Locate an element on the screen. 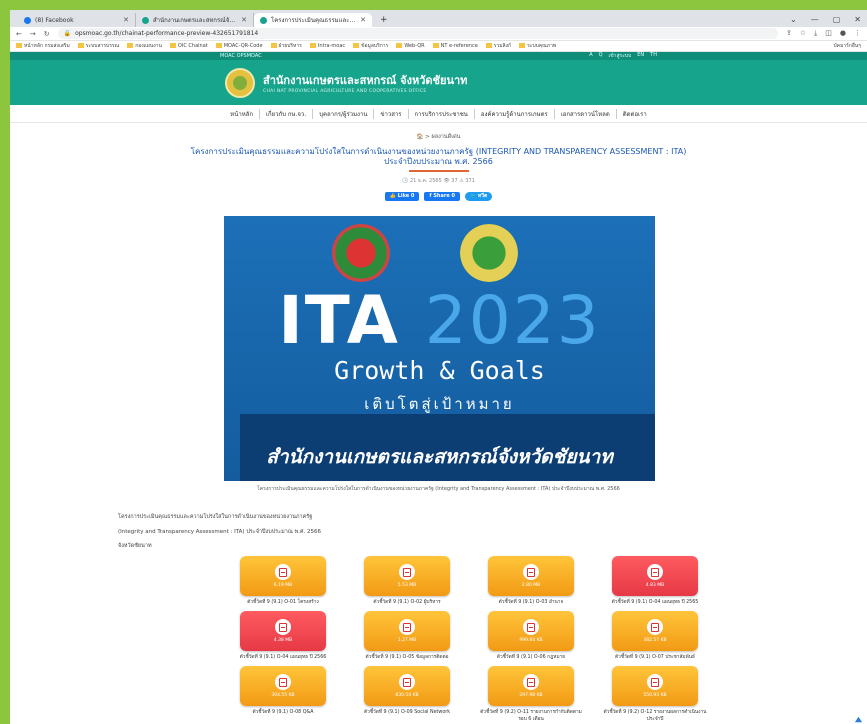 The height and width of the screenshot is (724, 867). document-label: ตัวชี้วัดที่ 9 (9.1) O-01 โครงสร้าง is located at coordinates (283, 603).